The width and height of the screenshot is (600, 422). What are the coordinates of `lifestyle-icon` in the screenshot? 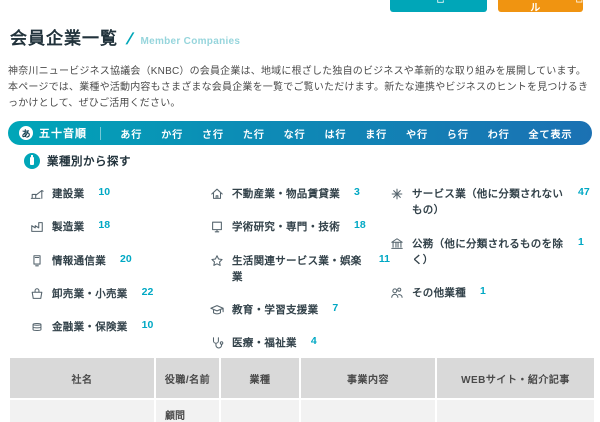 It's located at (217, 261).